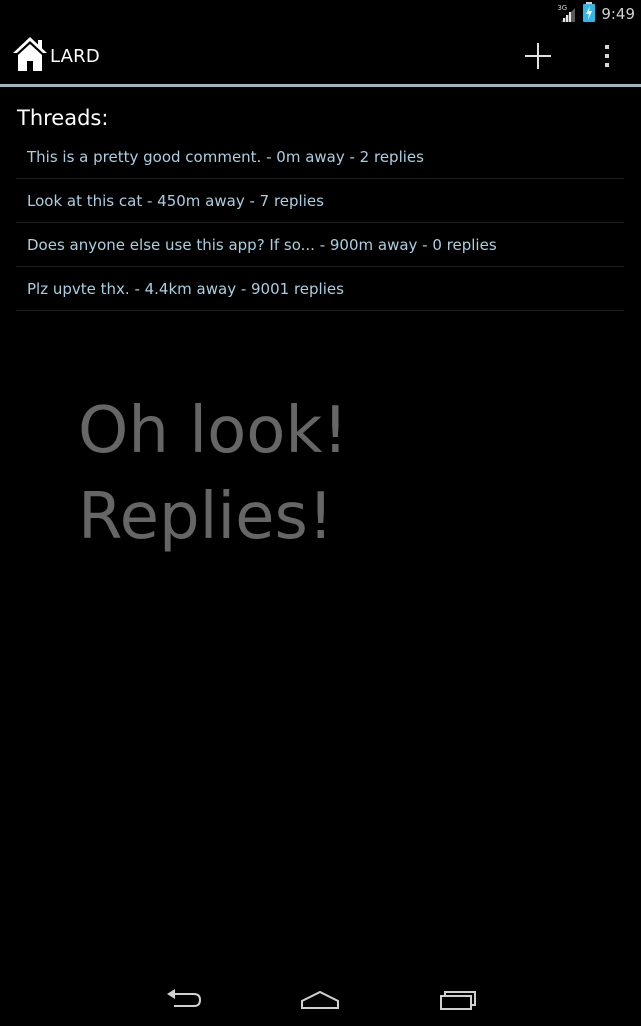  Describe the element at coordinates (75, 56) in the screenshot. I see `app-title: LARD` at that location.